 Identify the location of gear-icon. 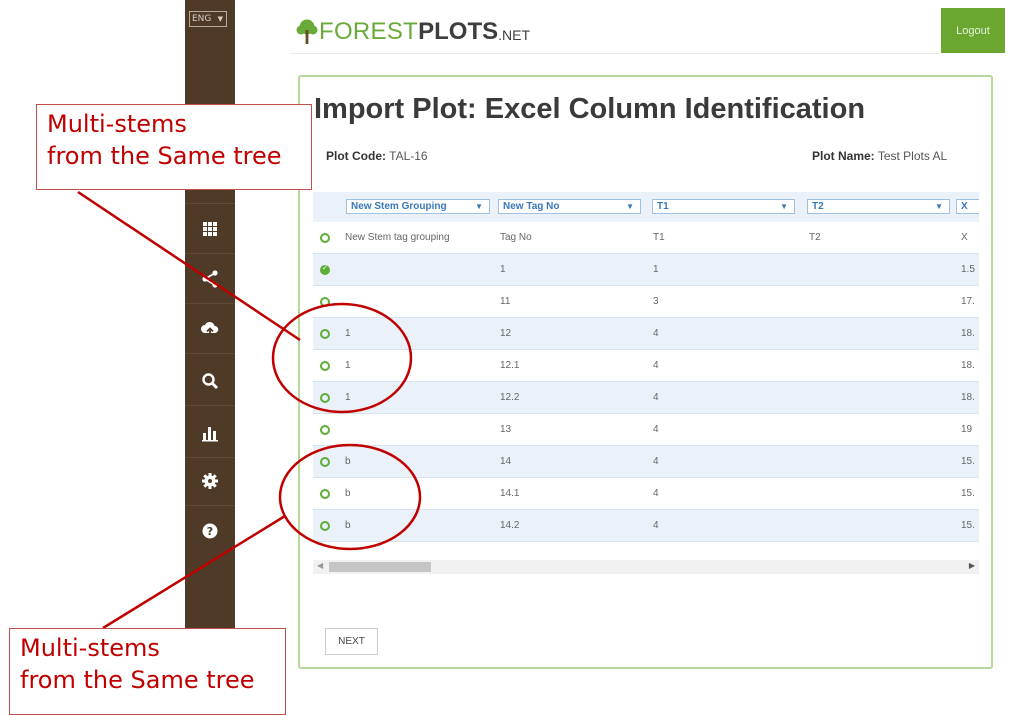
(210, 481).